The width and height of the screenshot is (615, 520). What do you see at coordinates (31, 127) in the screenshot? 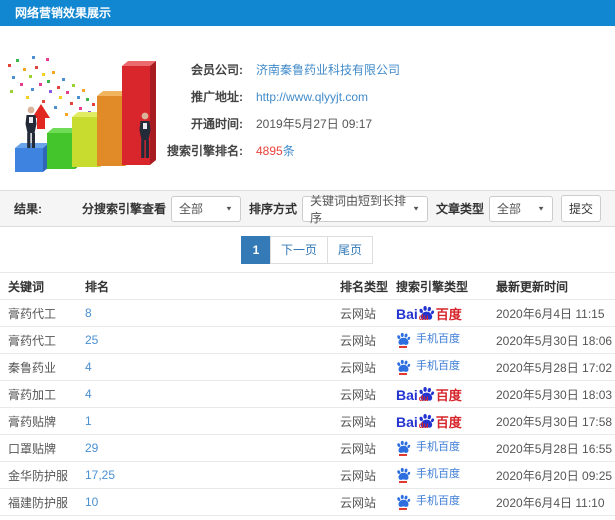
I see `businessman-left` at bounding box center [31, 127].